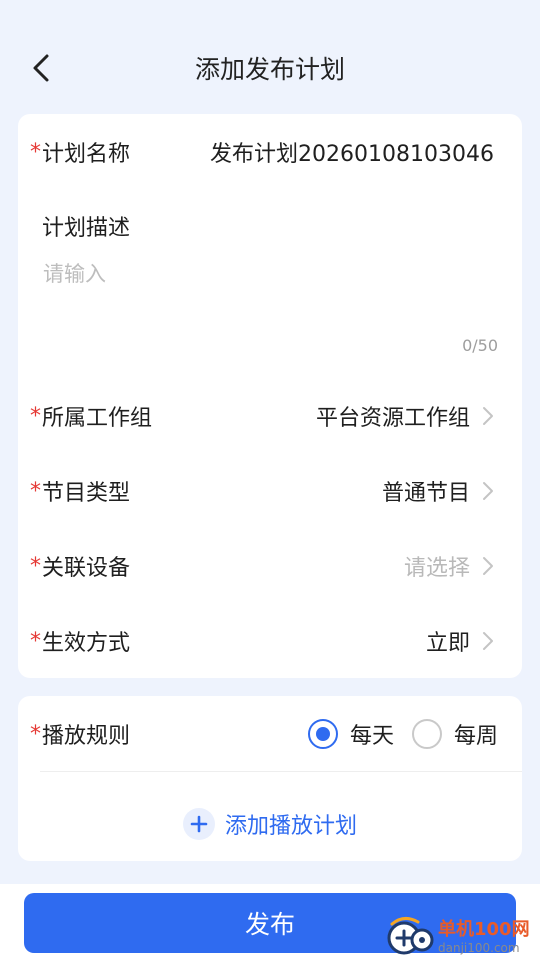 Image resolution: width=540 pixels, height=960 pixels. Describe the element at coordinates (86, 568) in the screenshot. I see `devices-label-text: 关联设备` at that location.